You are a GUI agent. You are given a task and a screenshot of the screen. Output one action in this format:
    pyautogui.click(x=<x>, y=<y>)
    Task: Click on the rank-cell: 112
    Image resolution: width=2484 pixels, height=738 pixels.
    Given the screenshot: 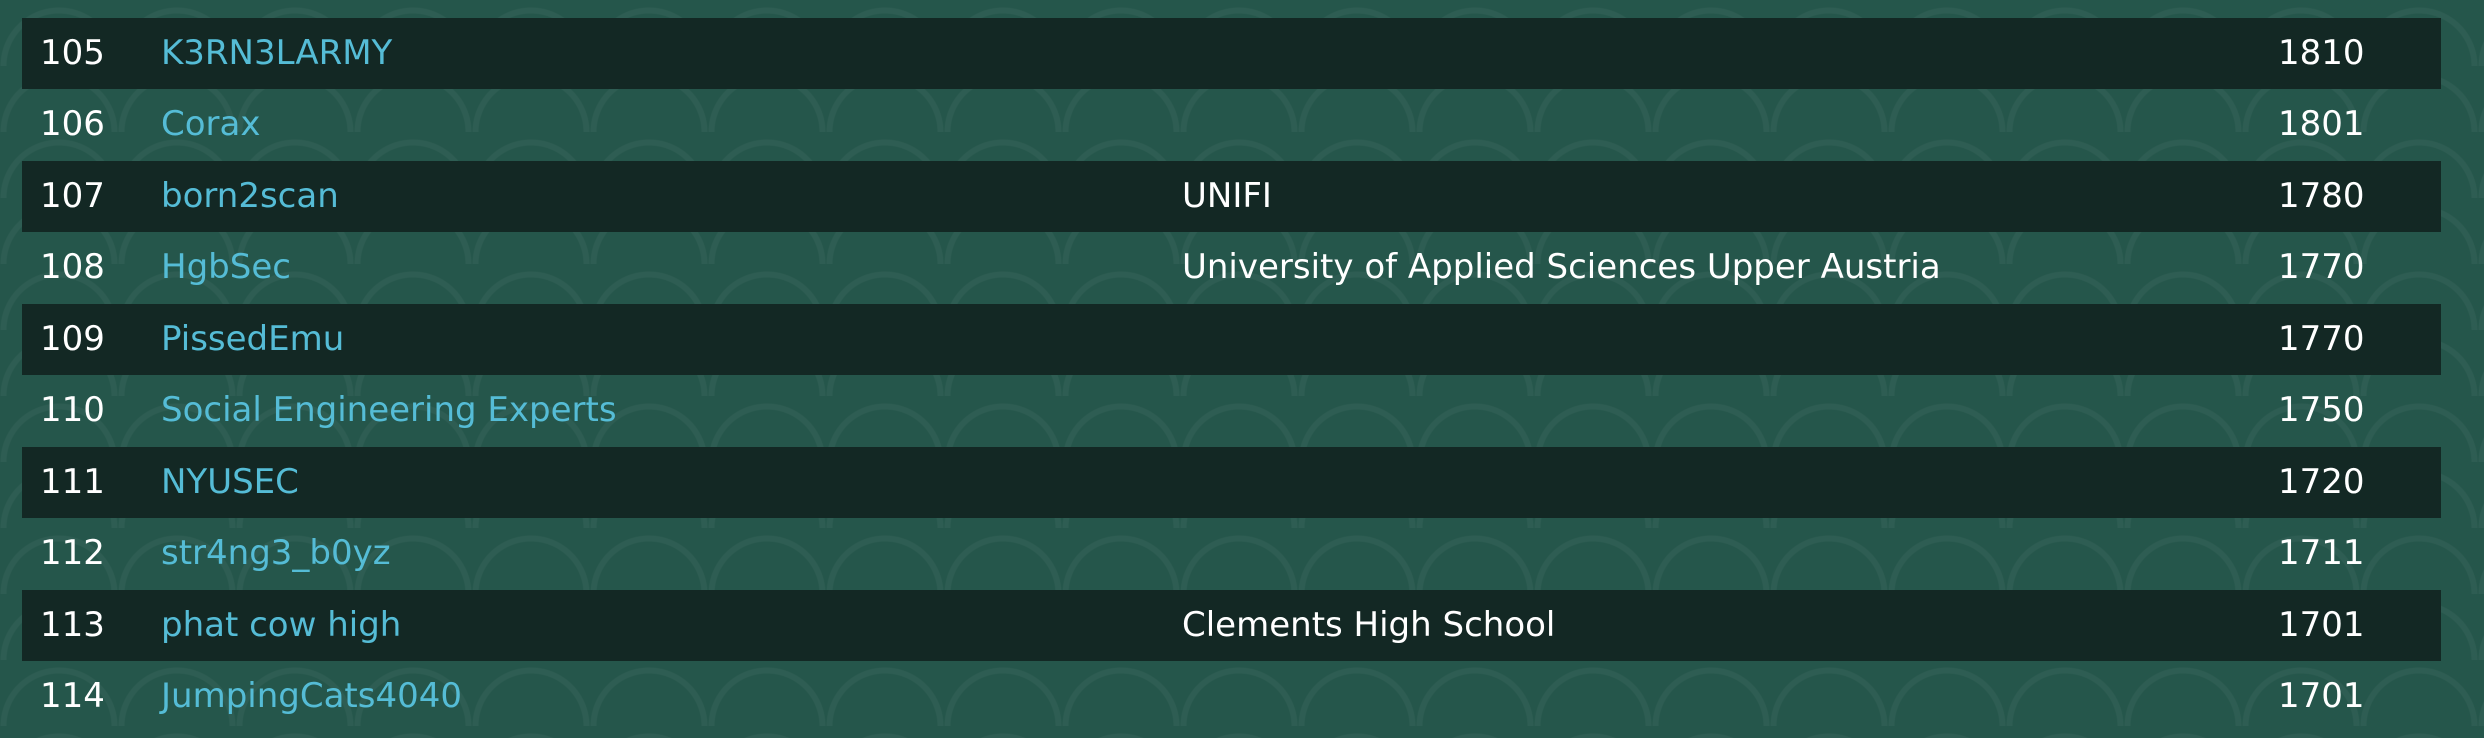 What is the action you would take?
    pyautogui.click(x=72, y=553)
    